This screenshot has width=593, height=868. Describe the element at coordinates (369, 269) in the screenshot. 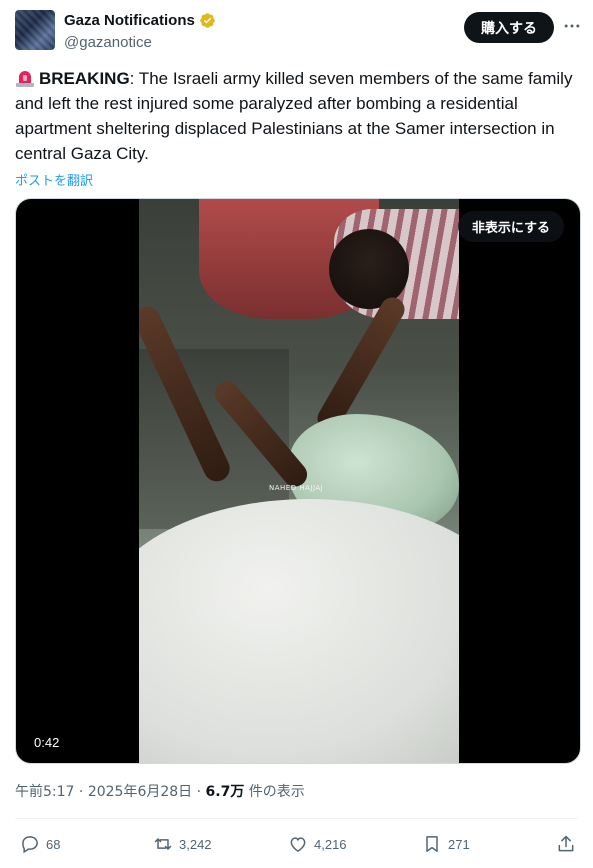

I see `video-scene-head` at that location.